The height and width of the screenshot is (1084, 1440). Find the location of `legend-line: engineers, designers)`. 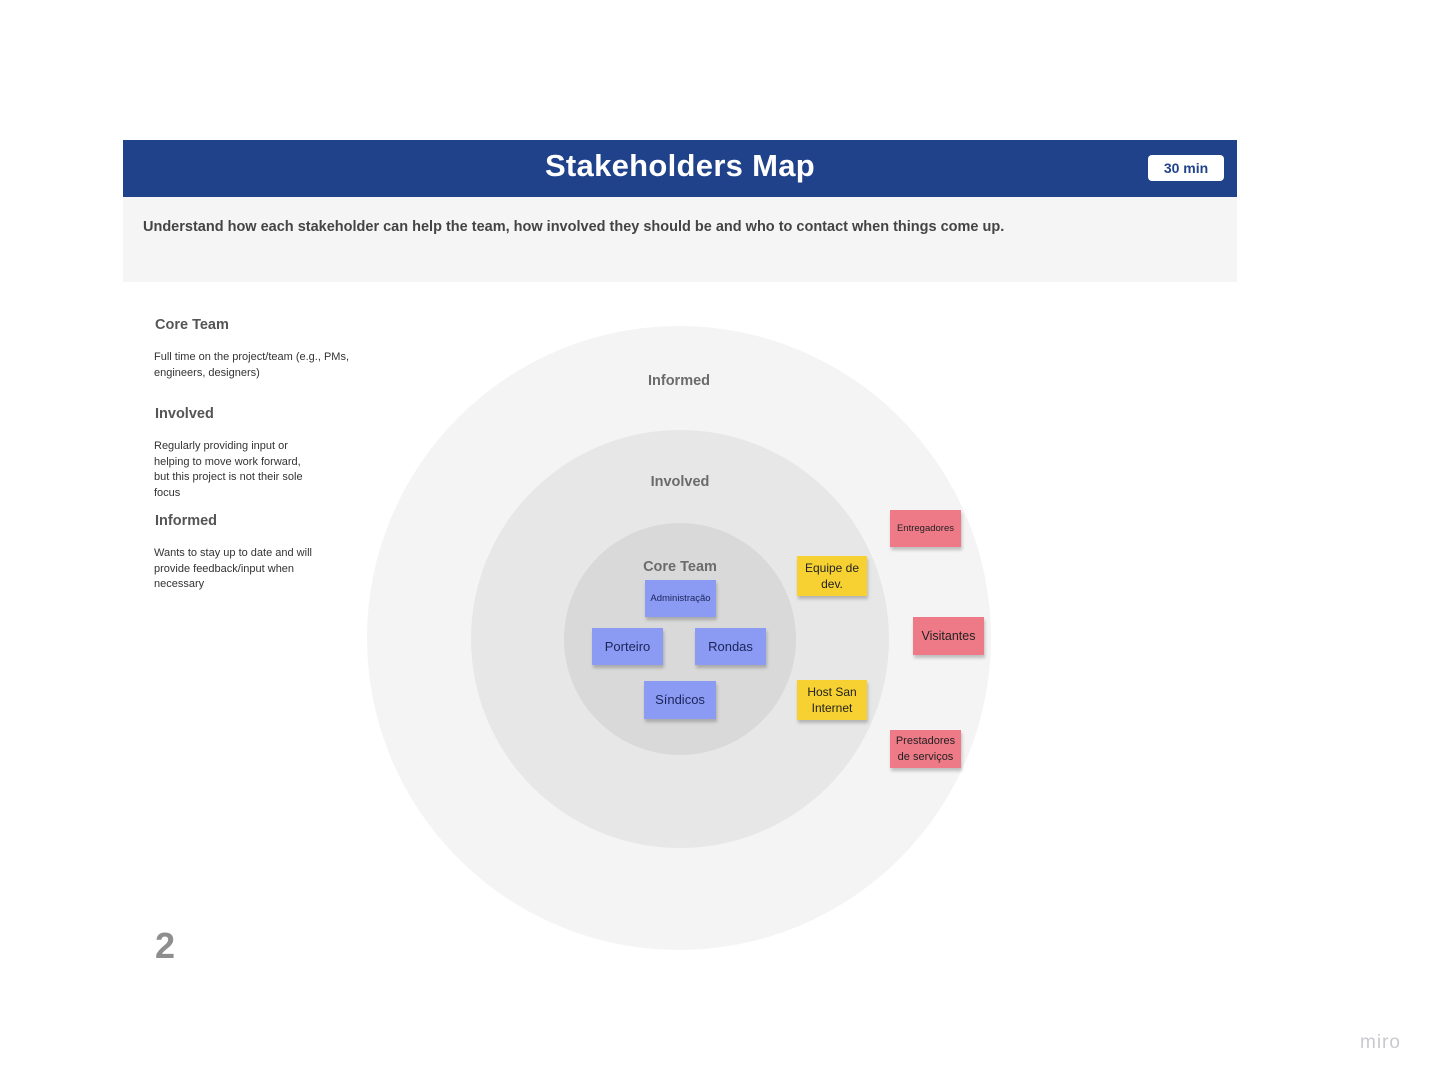

legend-line: engineers, designers) is located at coordinates (207, 372).